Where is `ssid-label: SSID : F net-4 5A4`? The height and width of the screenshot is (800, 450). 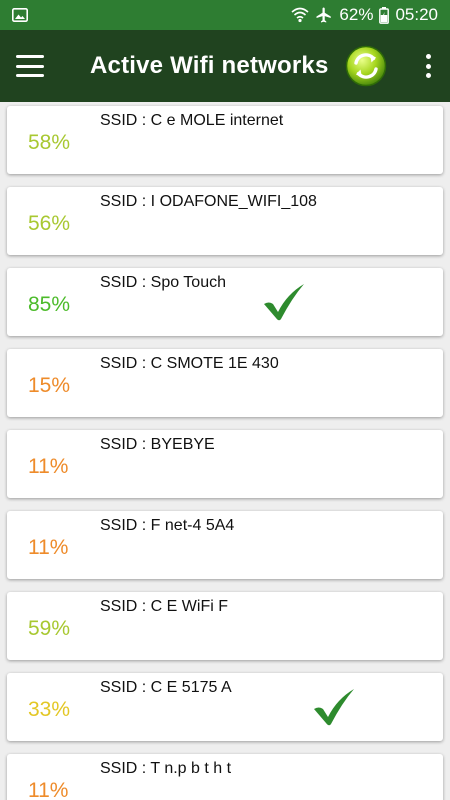 ssid-label: SSID : F net-4 5A4 is located at coordinates (167, 525).